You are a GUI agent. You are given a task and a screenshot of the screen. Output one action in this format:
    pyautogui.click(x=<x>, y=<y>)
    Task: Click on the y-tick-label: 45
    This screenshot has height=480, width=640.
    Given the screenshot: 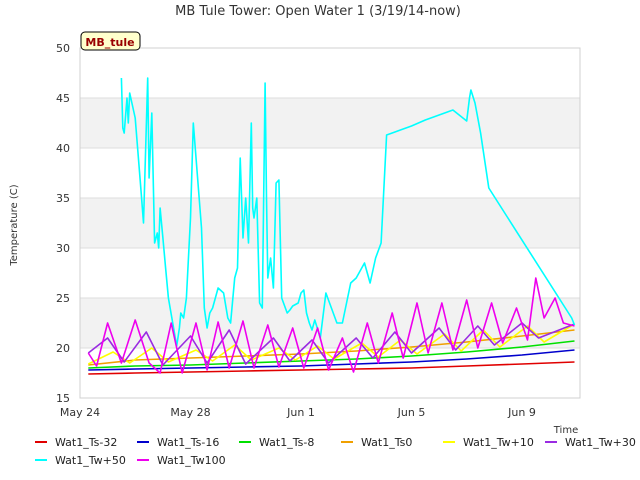 What is the action you would take?
    pyautogui.click(x=63, y=98)
    